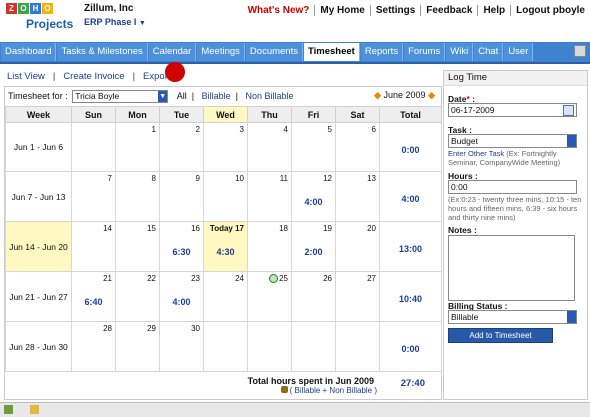  I want to click on day-cell: 18, so click(269, 246).